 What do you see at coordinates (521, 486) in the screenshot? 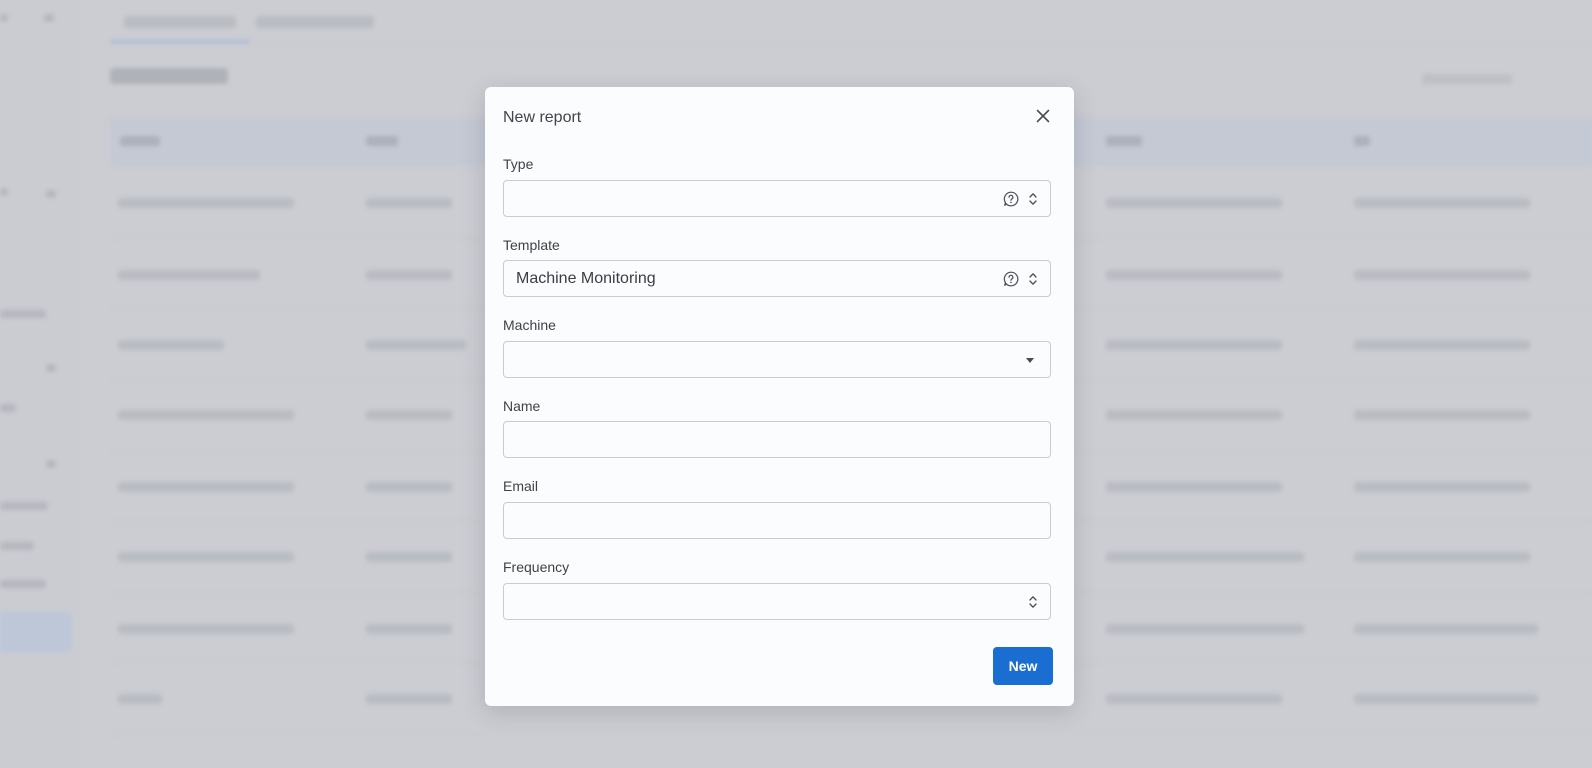
I see `email-label: Email` at bounding box center [521, 486].